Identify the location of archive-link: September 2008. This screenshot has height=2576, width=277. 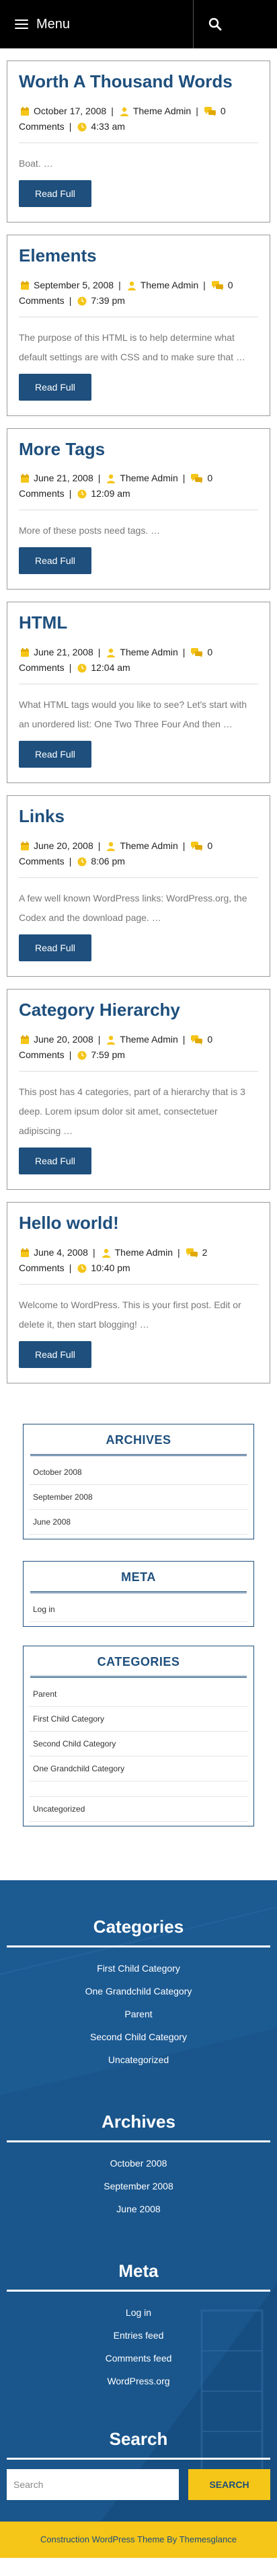
(138, 1497).